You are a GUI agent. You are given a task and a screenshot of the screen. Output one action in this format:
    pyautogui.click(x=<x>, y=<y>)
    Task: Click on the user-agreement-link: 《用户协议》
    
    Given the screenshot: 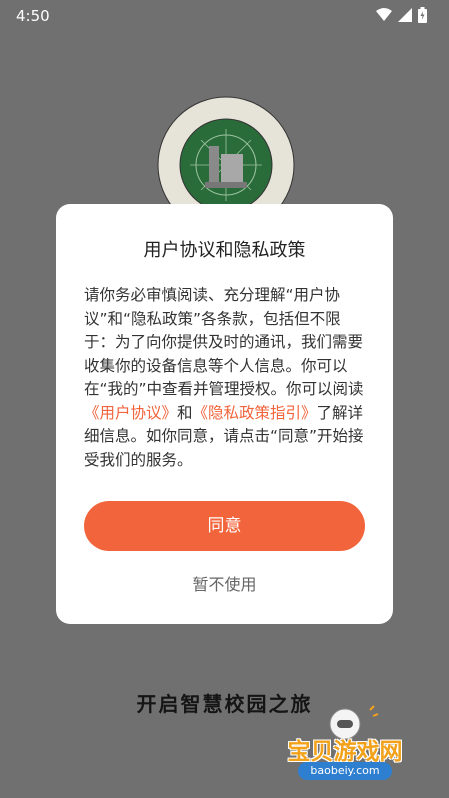 What is the action you would take?
    pyautogui.click(x=130, y=413)
    